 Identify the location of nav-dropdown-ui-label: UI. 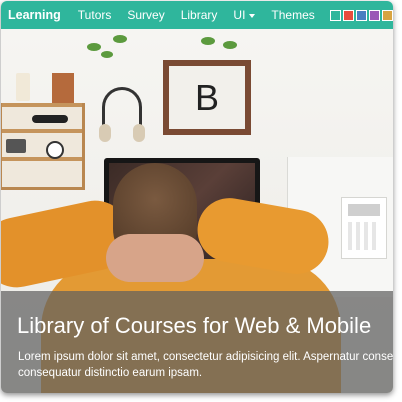
(239, 15).